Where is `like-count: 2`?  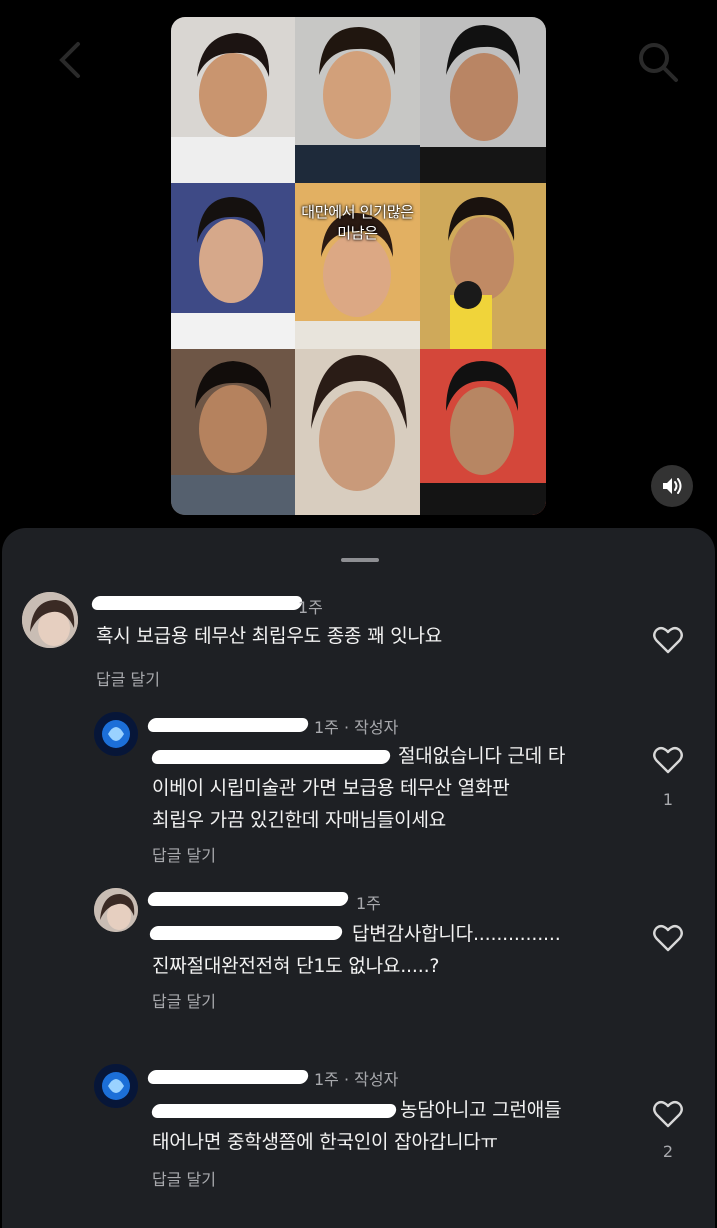
like-count: 2 is located at coordinates (668, 1151).